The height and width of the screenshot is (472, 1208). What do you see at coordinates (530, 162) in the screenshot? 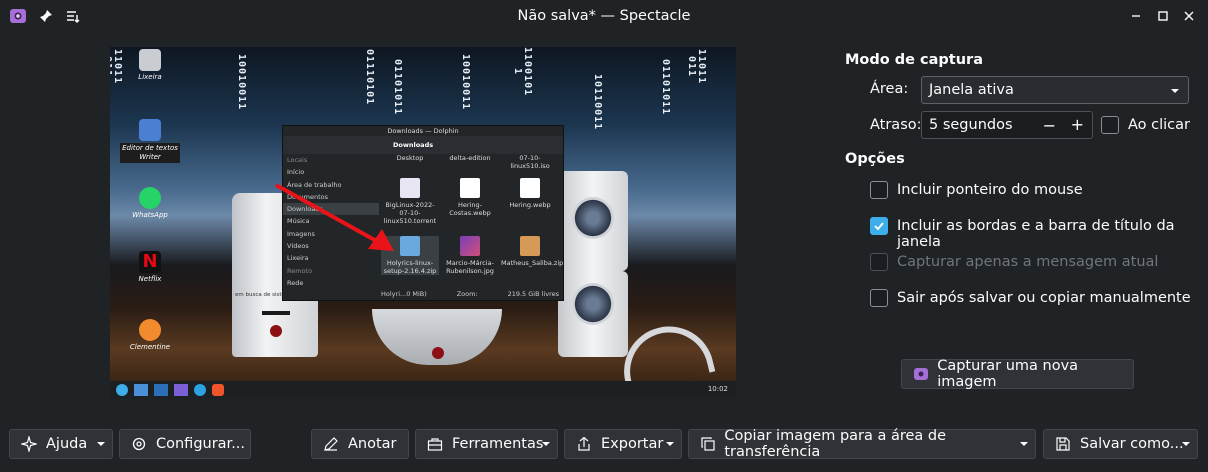
I see `file-item: 07-10-linux510.iso` at bounding box center [530, 162].